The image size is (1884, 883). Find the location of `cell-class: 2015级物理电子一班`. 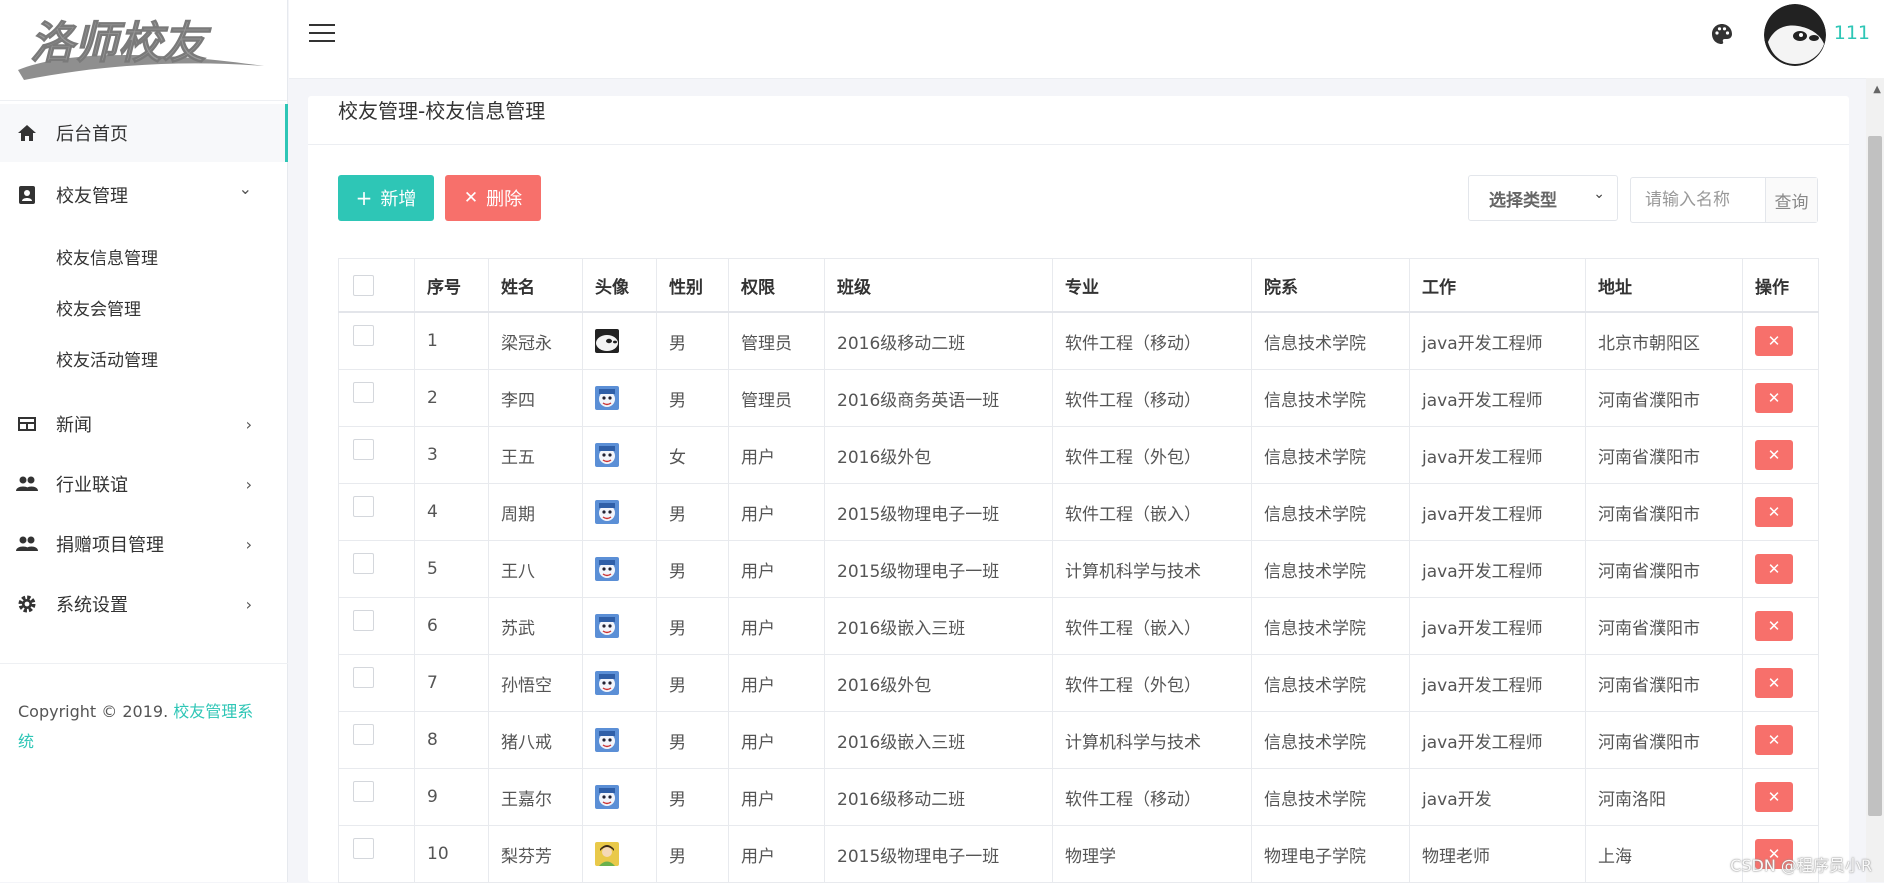

cell-class: 2015级物理电子一班 is located at coordinates (938, 512).